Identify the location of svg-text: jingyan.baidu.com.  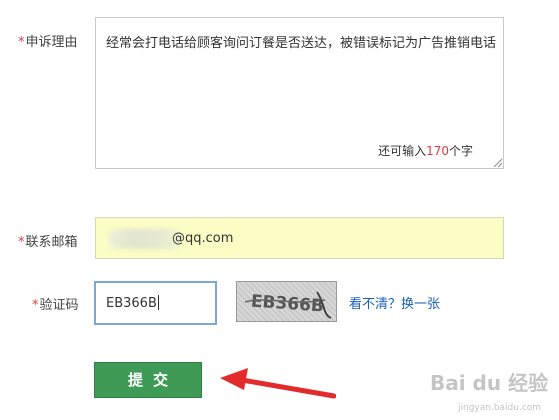
(499, 408).